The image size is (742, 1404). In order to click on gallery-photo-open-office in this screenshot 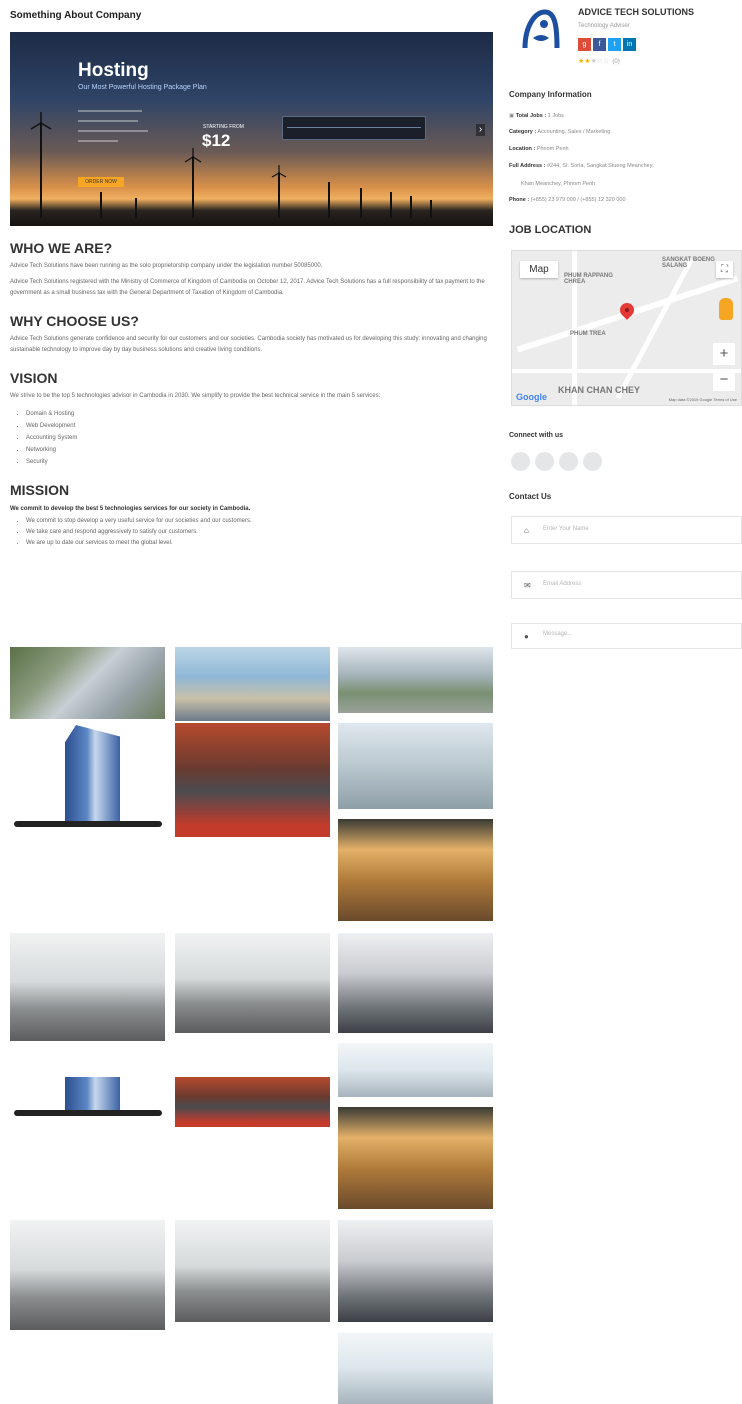, I will do `click(415, 1070)`.